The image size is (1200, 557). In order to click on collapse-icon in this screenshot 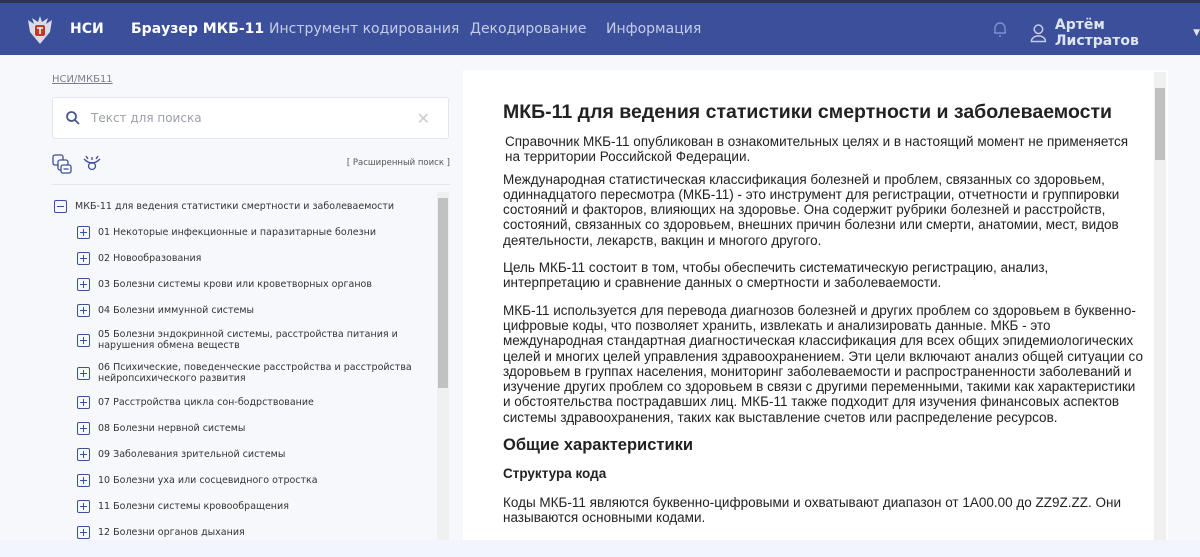, I will do `click(60, 206)`.